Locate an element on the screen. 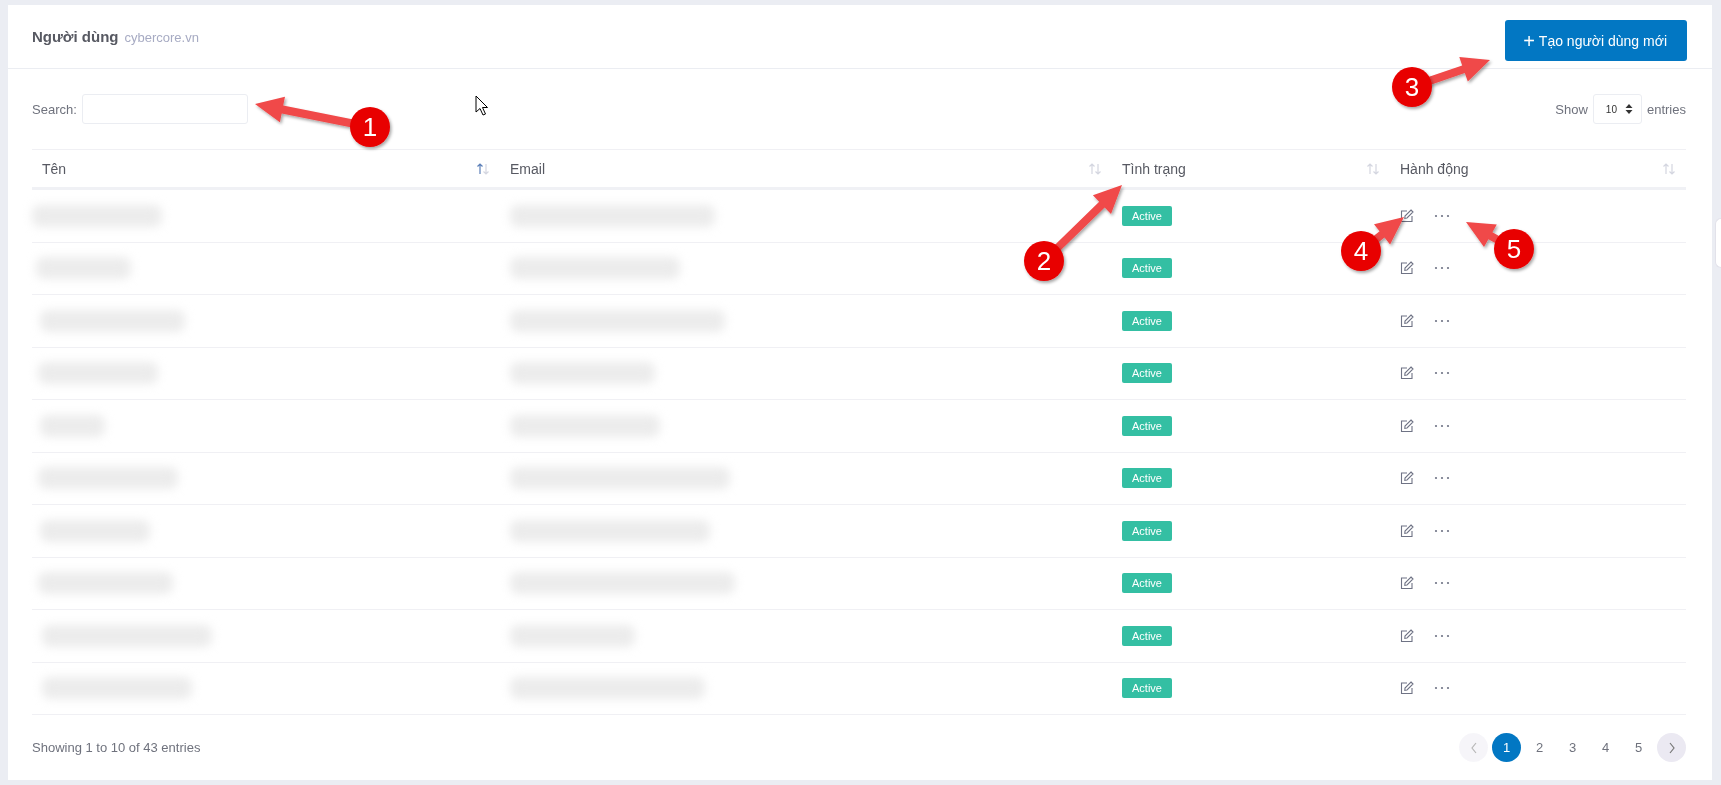  search-label: Search: is located at coordinates (54, 109).